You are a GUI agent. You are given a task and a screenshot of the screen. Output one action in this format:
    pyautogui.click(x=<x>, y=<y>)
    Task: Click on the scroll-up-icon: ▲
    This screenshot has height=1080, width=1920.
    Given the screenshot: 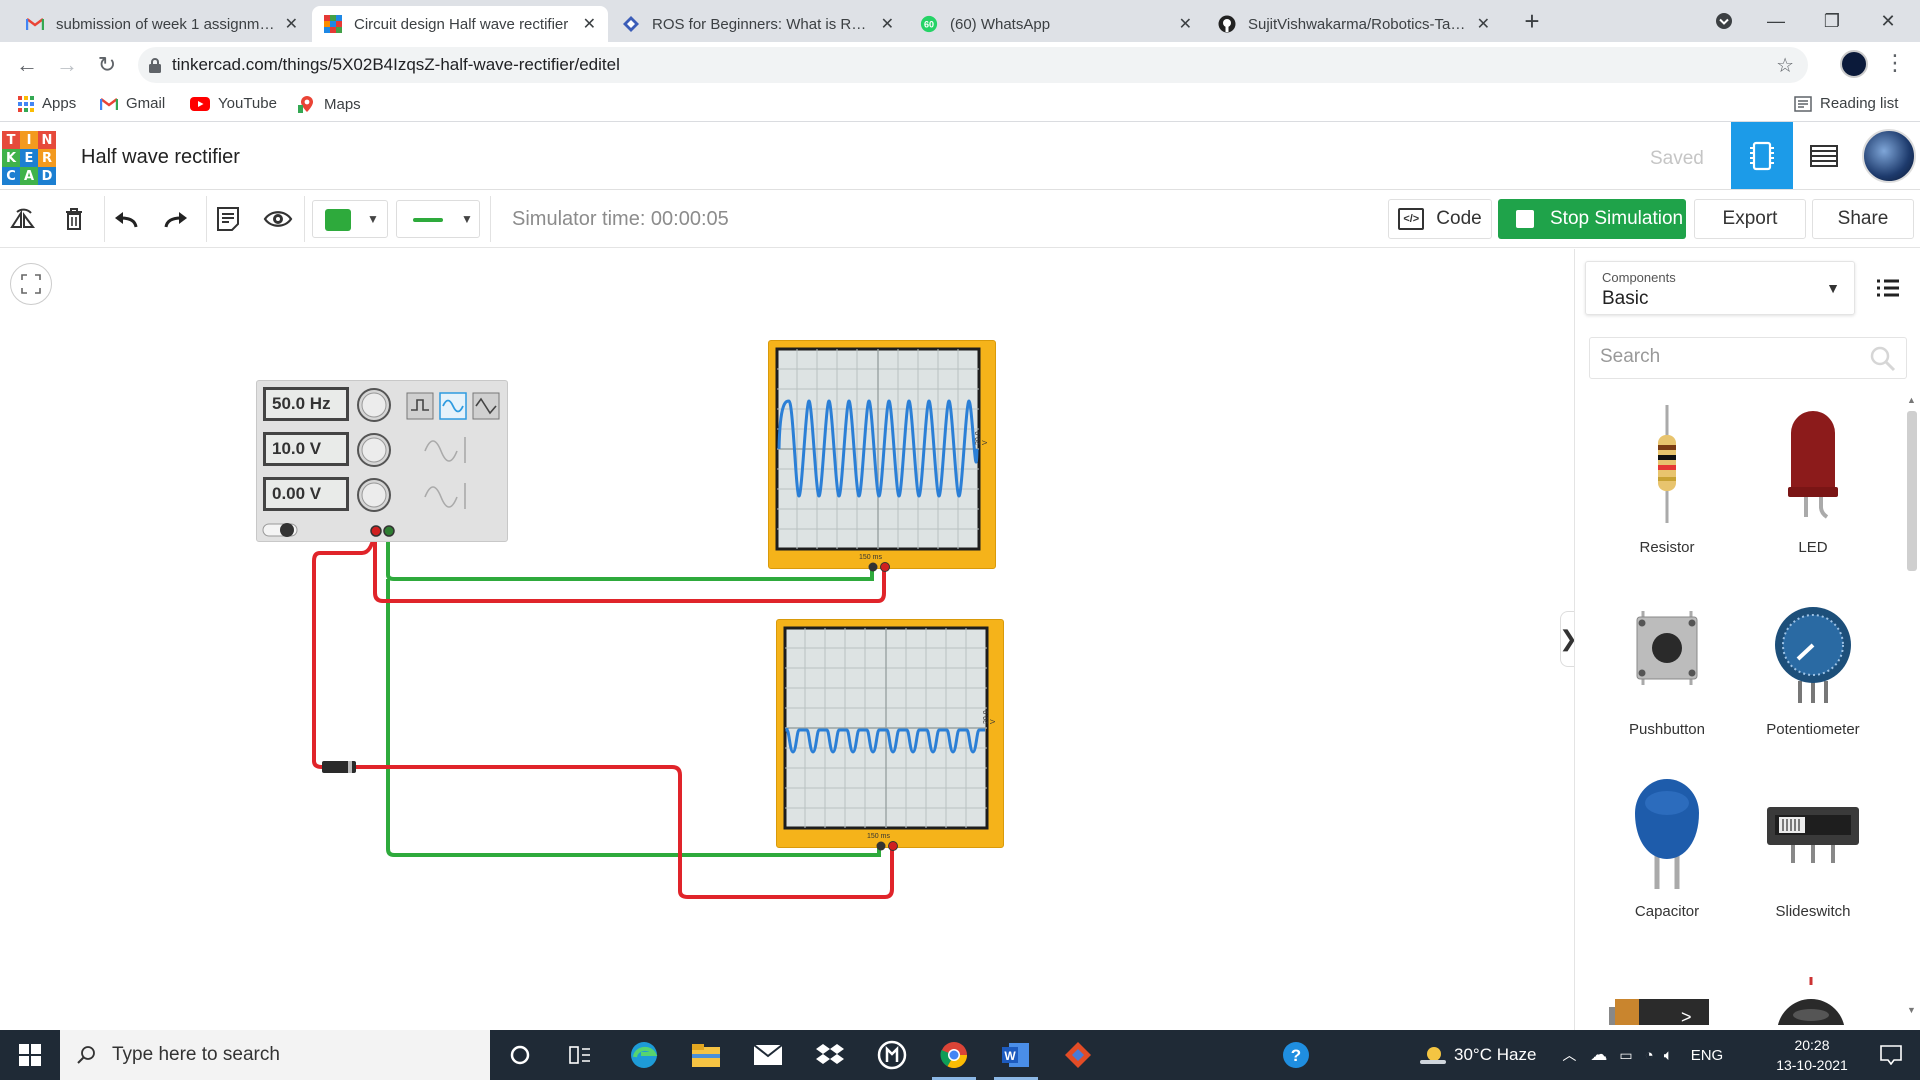 What is the action you would take?
    pyautogui.click(x=1911, y=400)
    